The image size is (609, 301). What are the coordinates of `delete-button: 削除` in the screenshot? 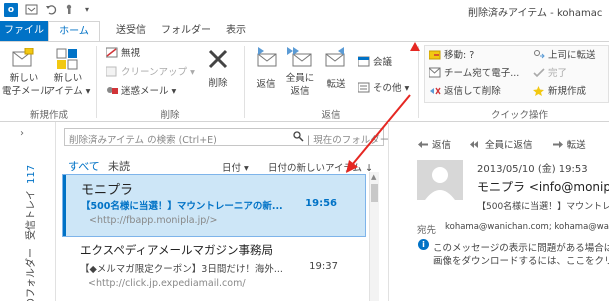 It's located at (218, 83).